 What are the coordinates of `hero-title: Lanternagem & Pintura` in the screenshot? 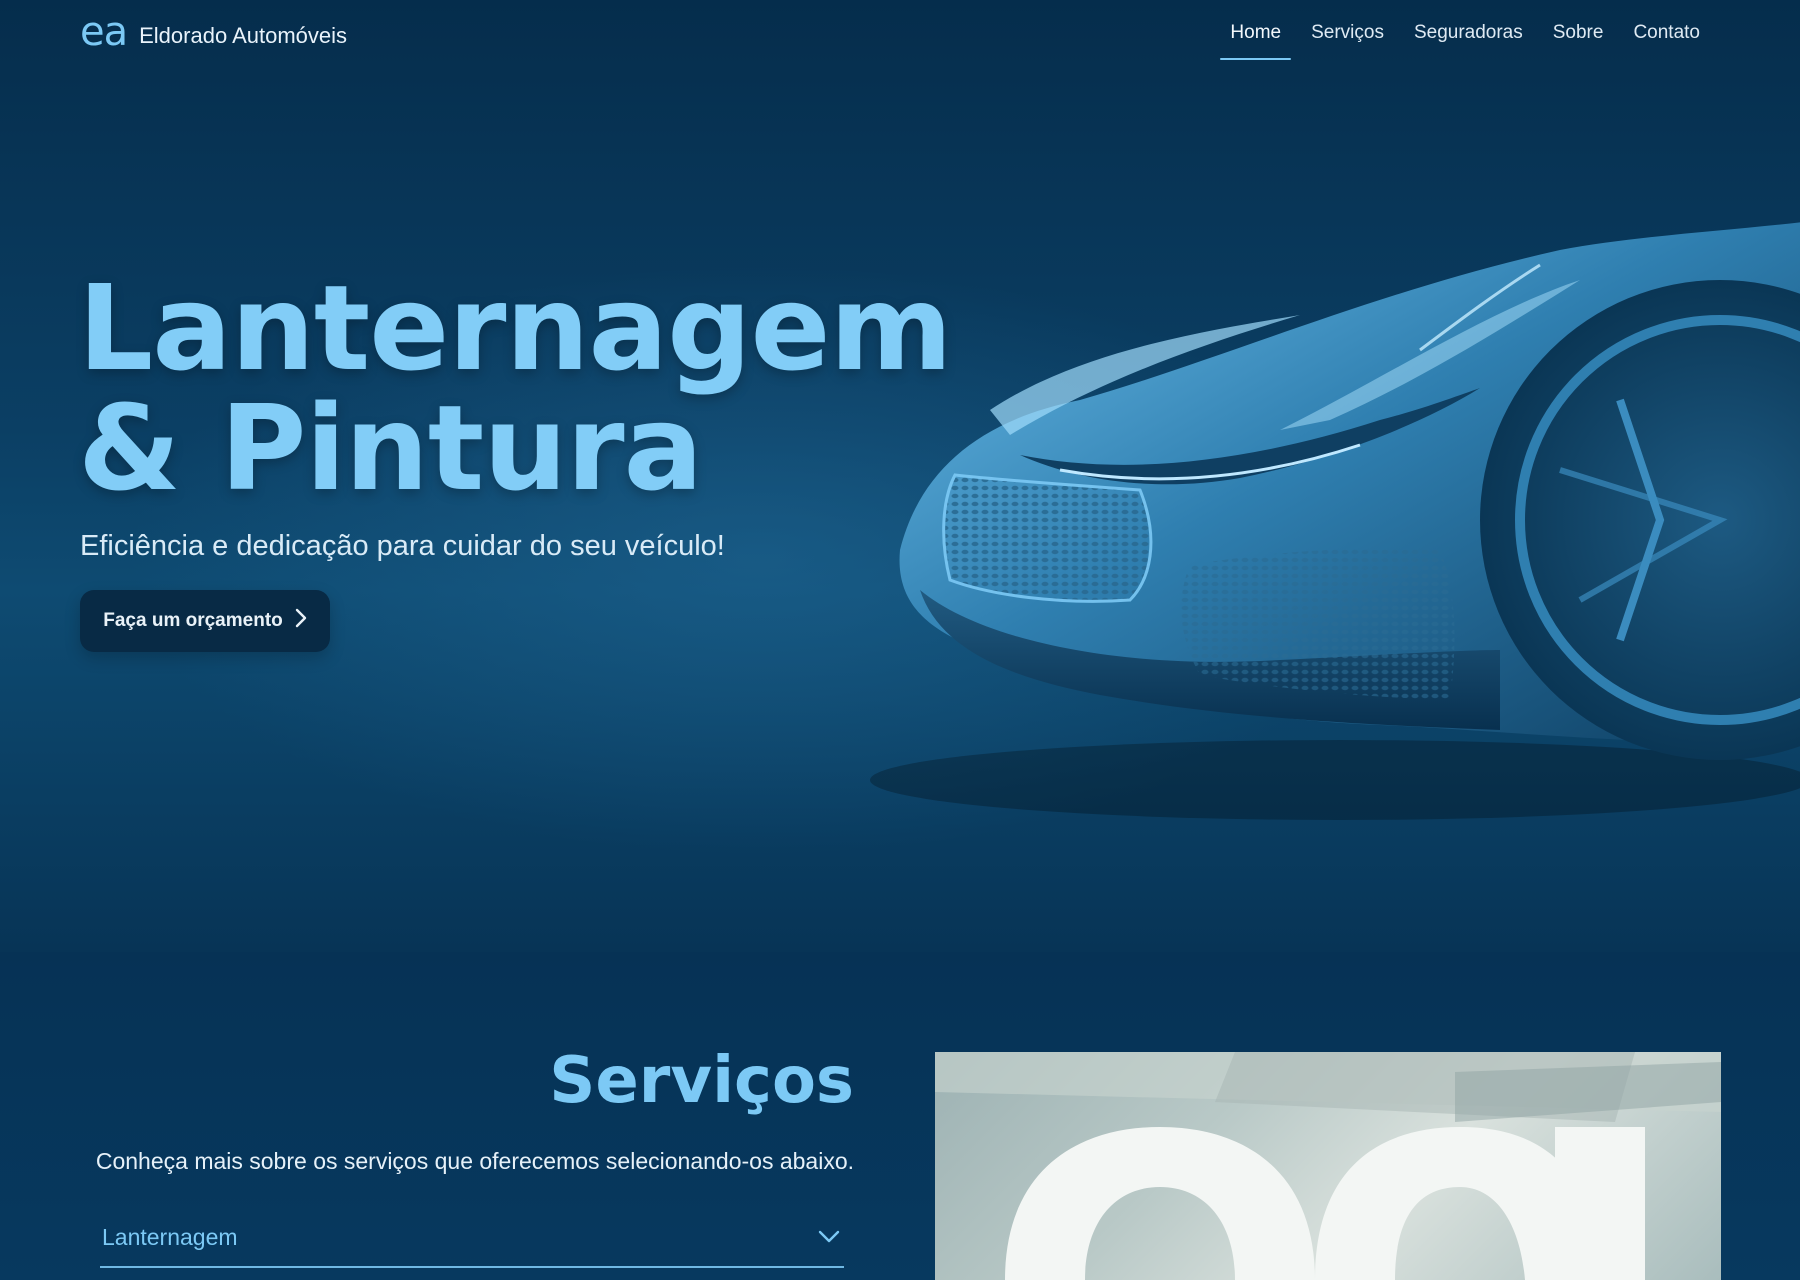 It's located at (515, 388).